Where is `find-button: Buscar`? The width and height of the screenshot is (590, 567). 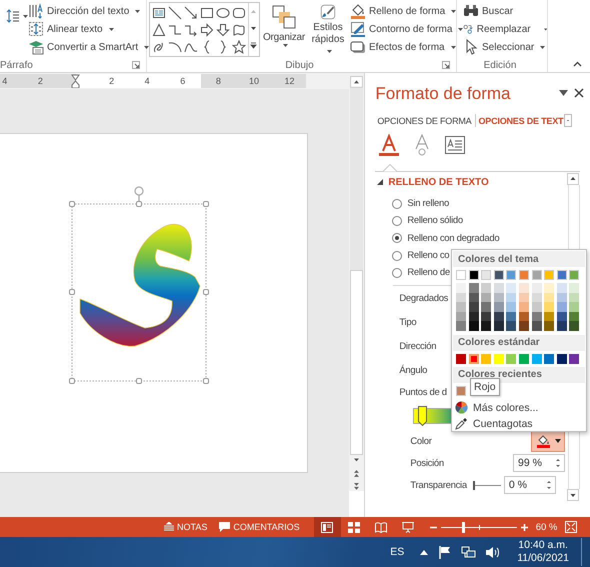
find-button: Buscar is located at coordinates (505, 11).